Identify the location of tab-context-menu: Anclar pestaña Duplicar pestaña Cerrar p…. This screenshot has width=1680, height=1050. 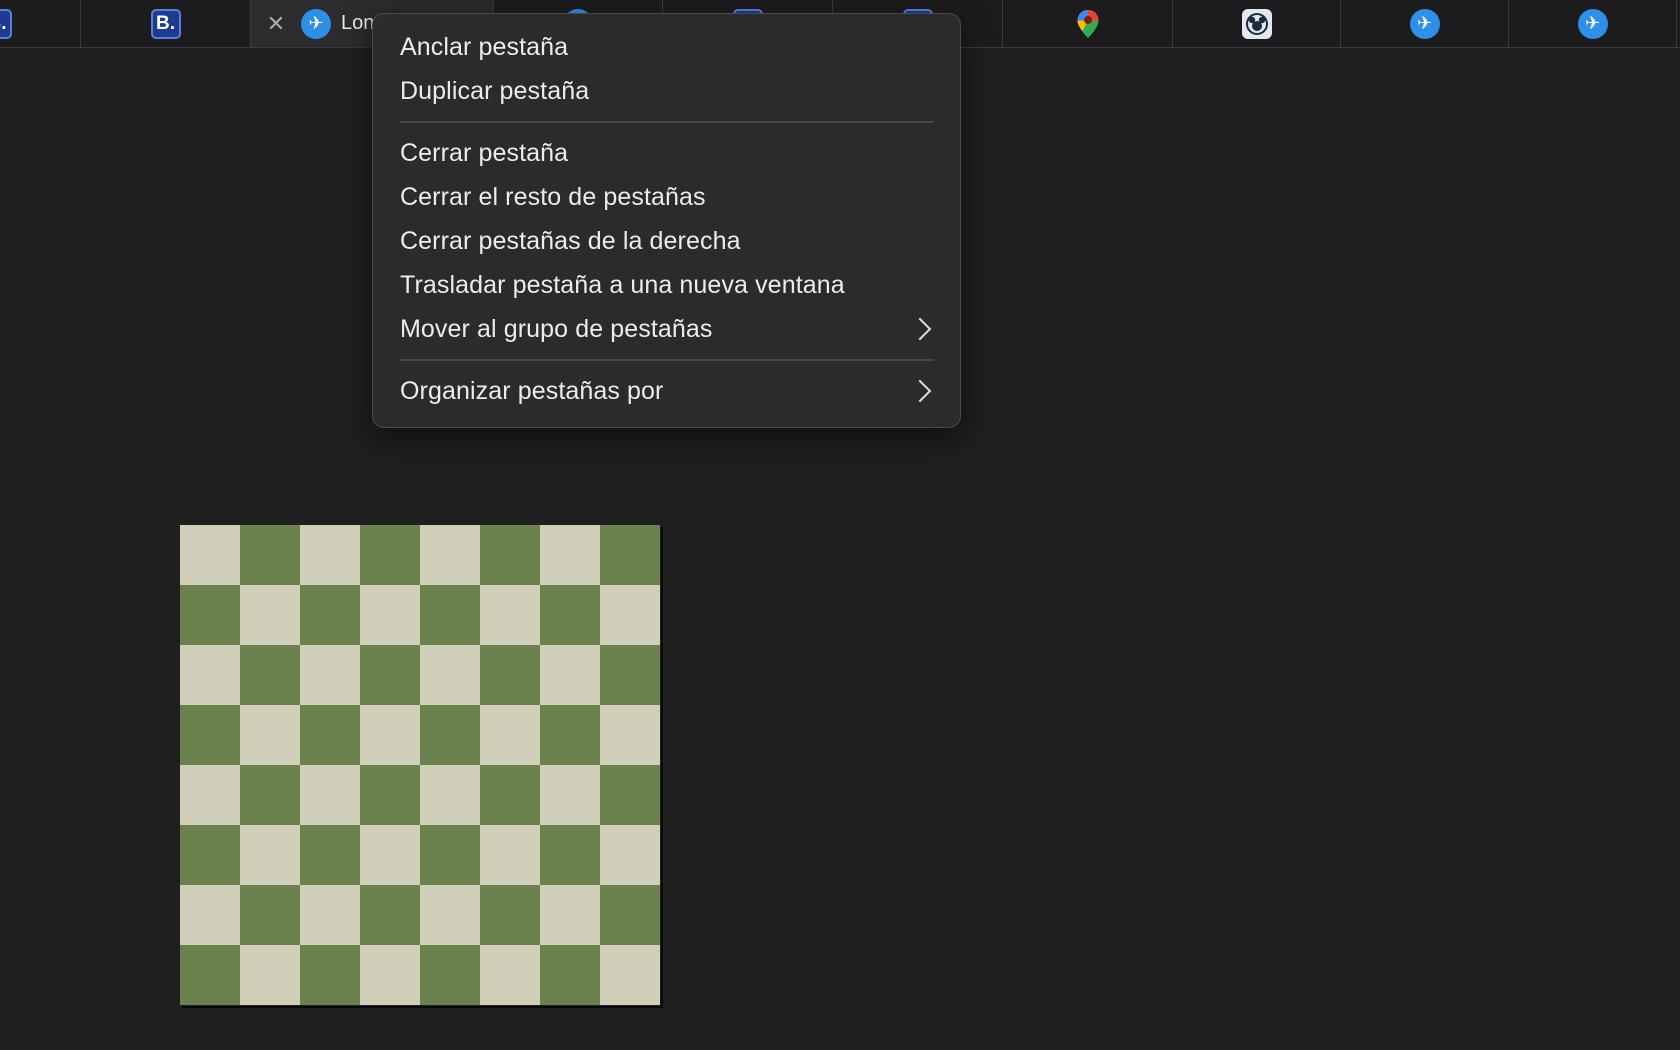
(666, 220).